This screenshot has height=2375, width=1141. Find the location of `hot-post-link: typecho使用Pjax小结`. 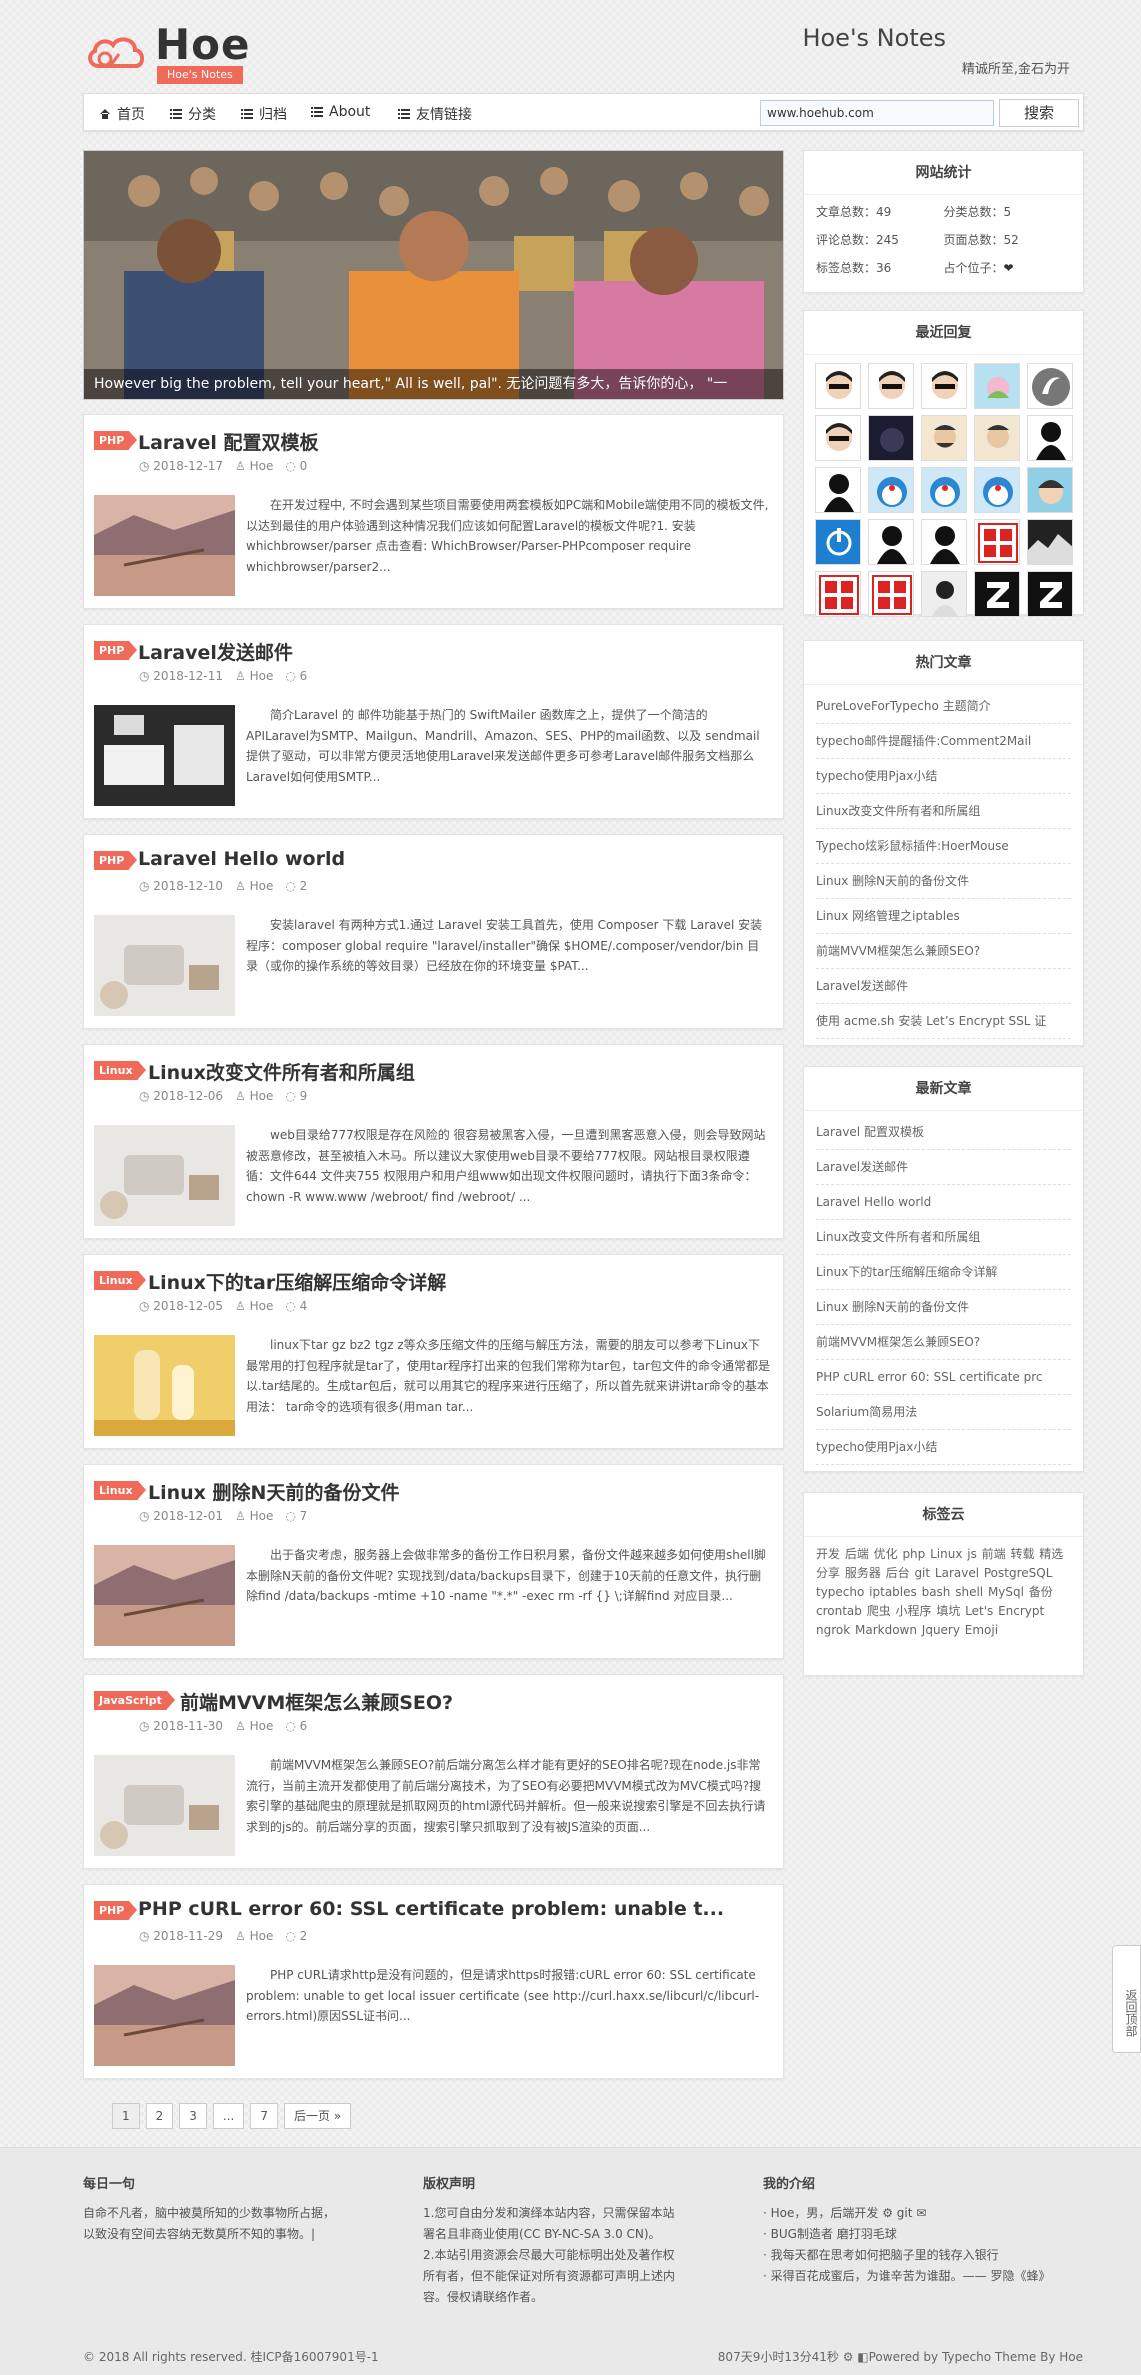

hot-post-link: typecho使用Pjax小结 is located at coordinates (943, 776).